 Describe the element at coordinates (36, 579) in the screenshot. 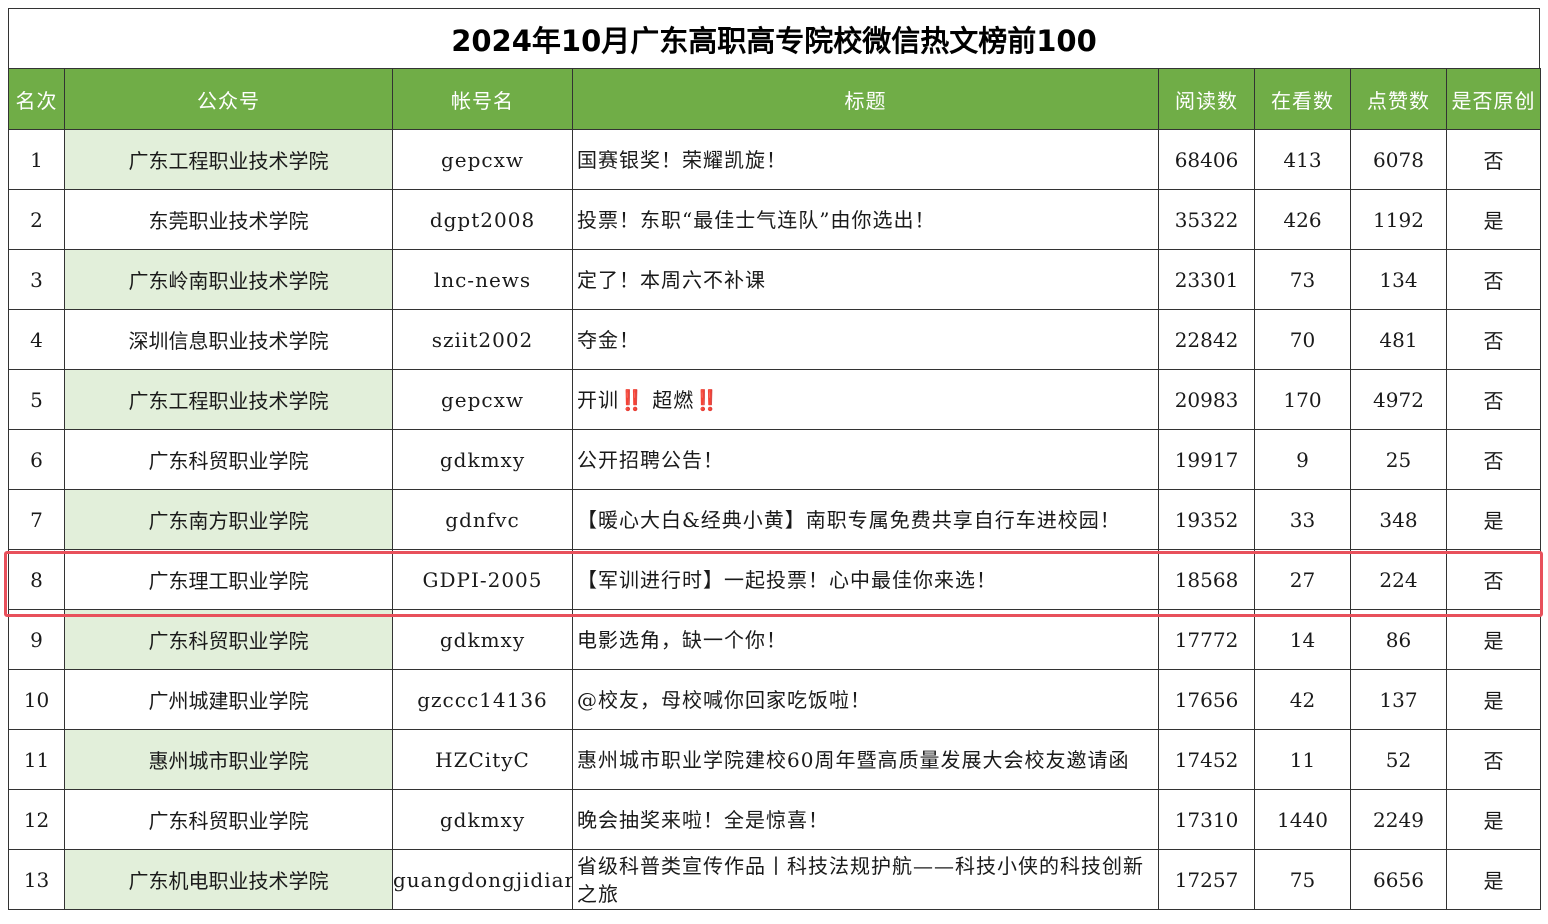

I see `cell-rank: 8` at that location.